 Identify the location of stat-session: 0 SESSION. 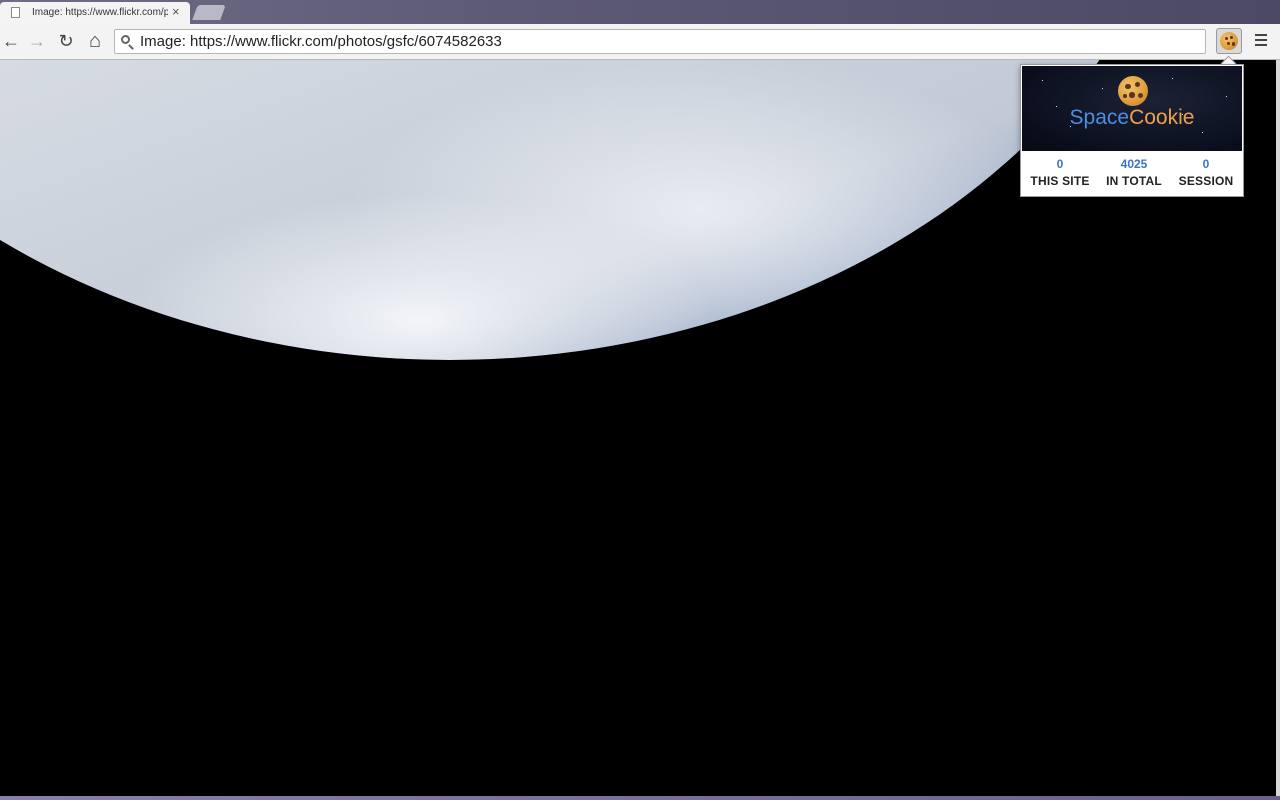
(1206, 173).